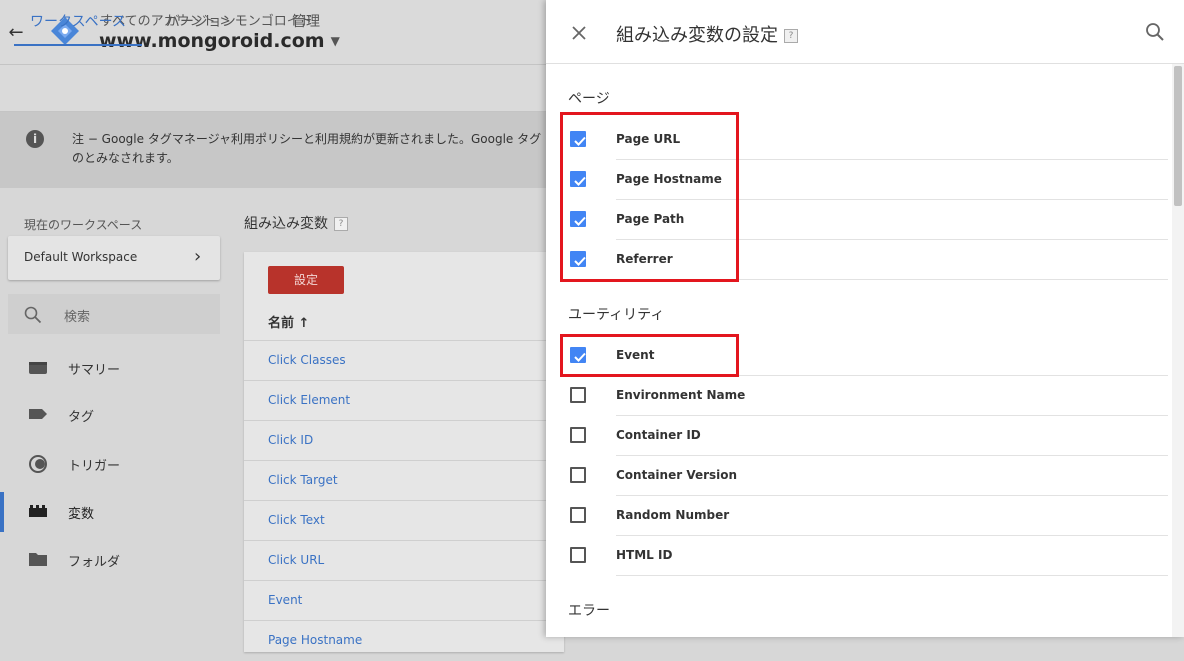 The image size is (1184, 661). What do you see at coordinates (681, 395) in the screenshot?
I see `variable-label: Environment Name` at bounding box center [681, 395].